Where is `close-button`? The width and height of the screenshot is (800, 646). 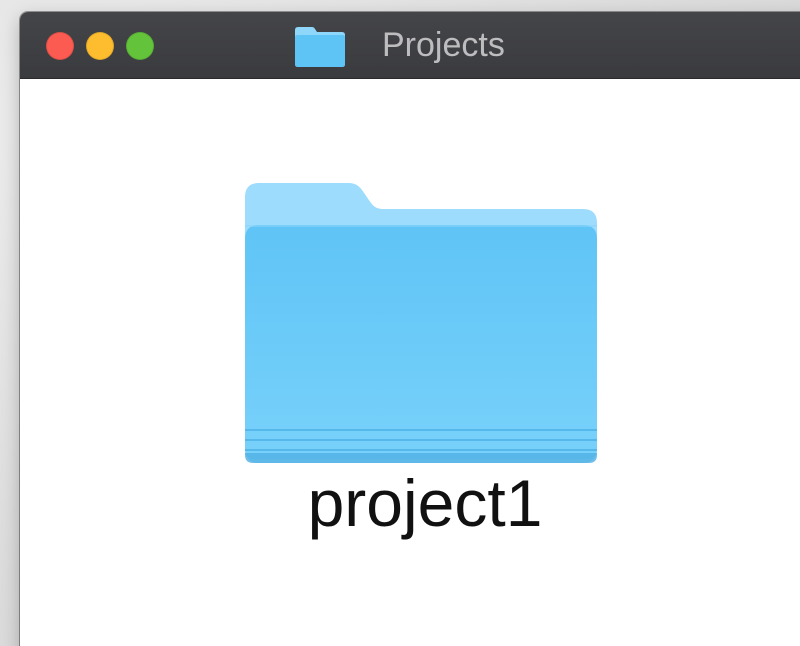 close-button is located at coordinates (60, 46).